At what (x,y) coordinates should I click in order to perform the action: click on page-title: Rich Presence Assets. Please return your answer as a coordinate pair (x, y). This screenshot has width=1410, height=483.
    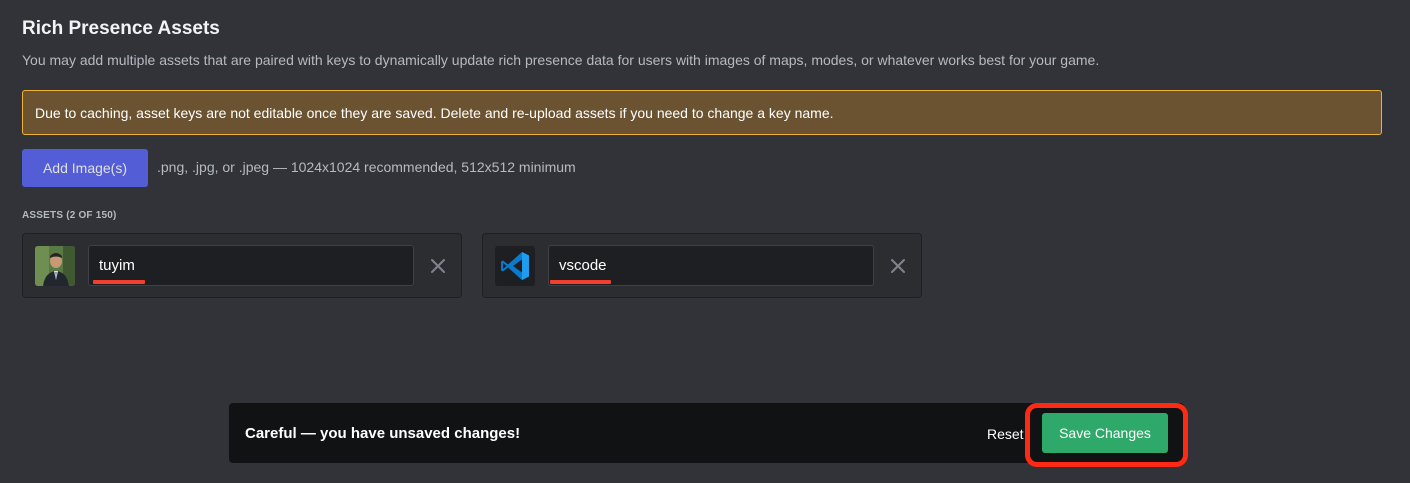
    Looking at the image, I should click on (121, 28).